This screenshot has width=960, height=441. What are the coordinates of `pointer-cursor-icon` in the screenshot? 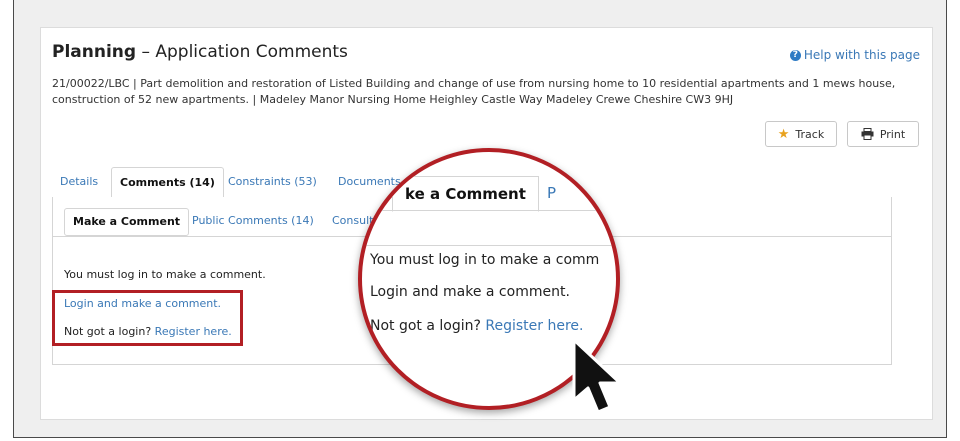 It's located at (597, 376).